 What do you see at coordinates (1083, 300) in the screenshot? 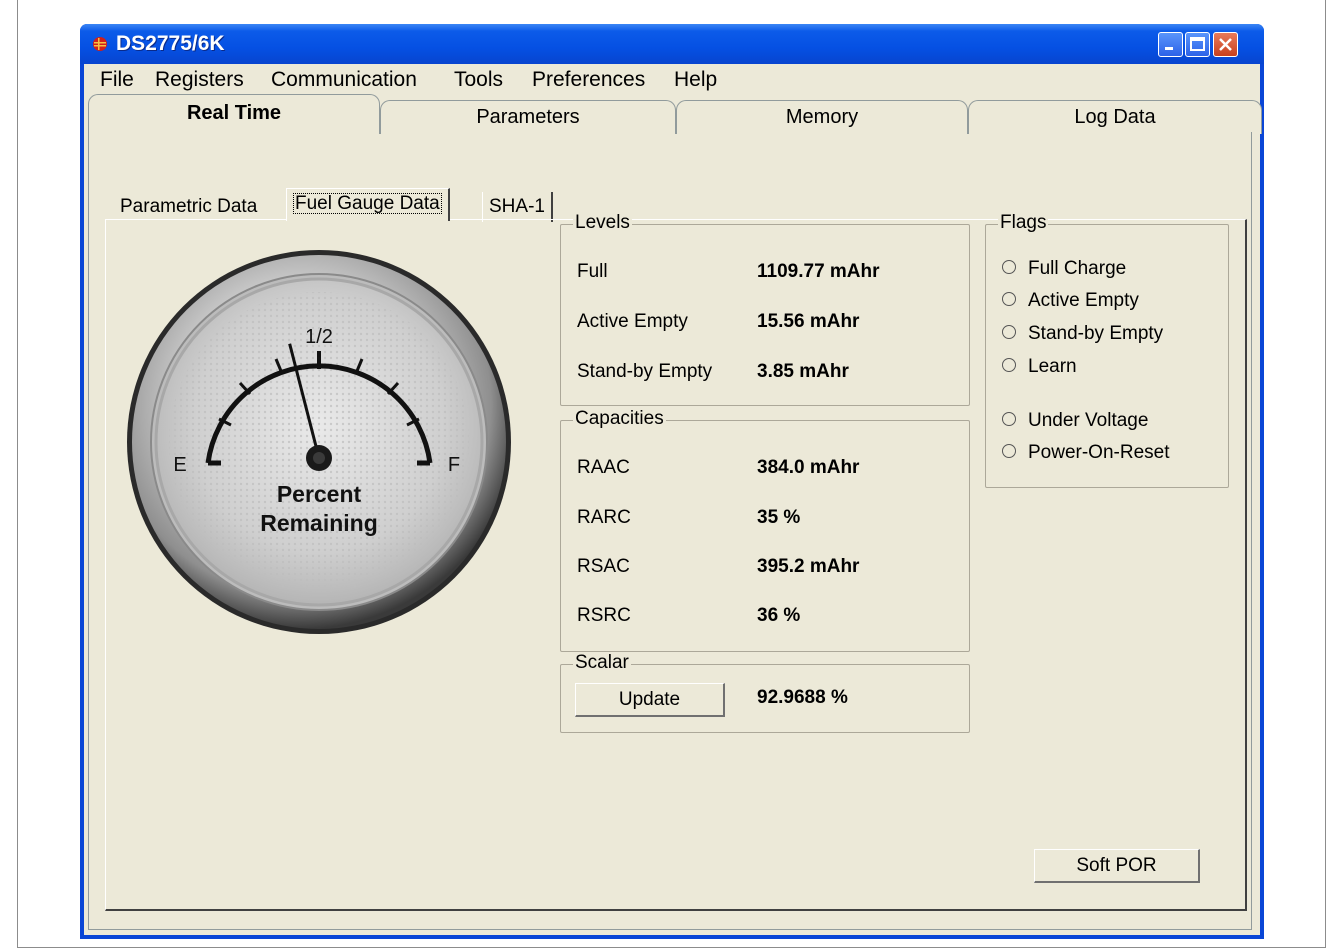
I see `flag-active-empty-label: Active Empty` at bounding box center [1083, 300].